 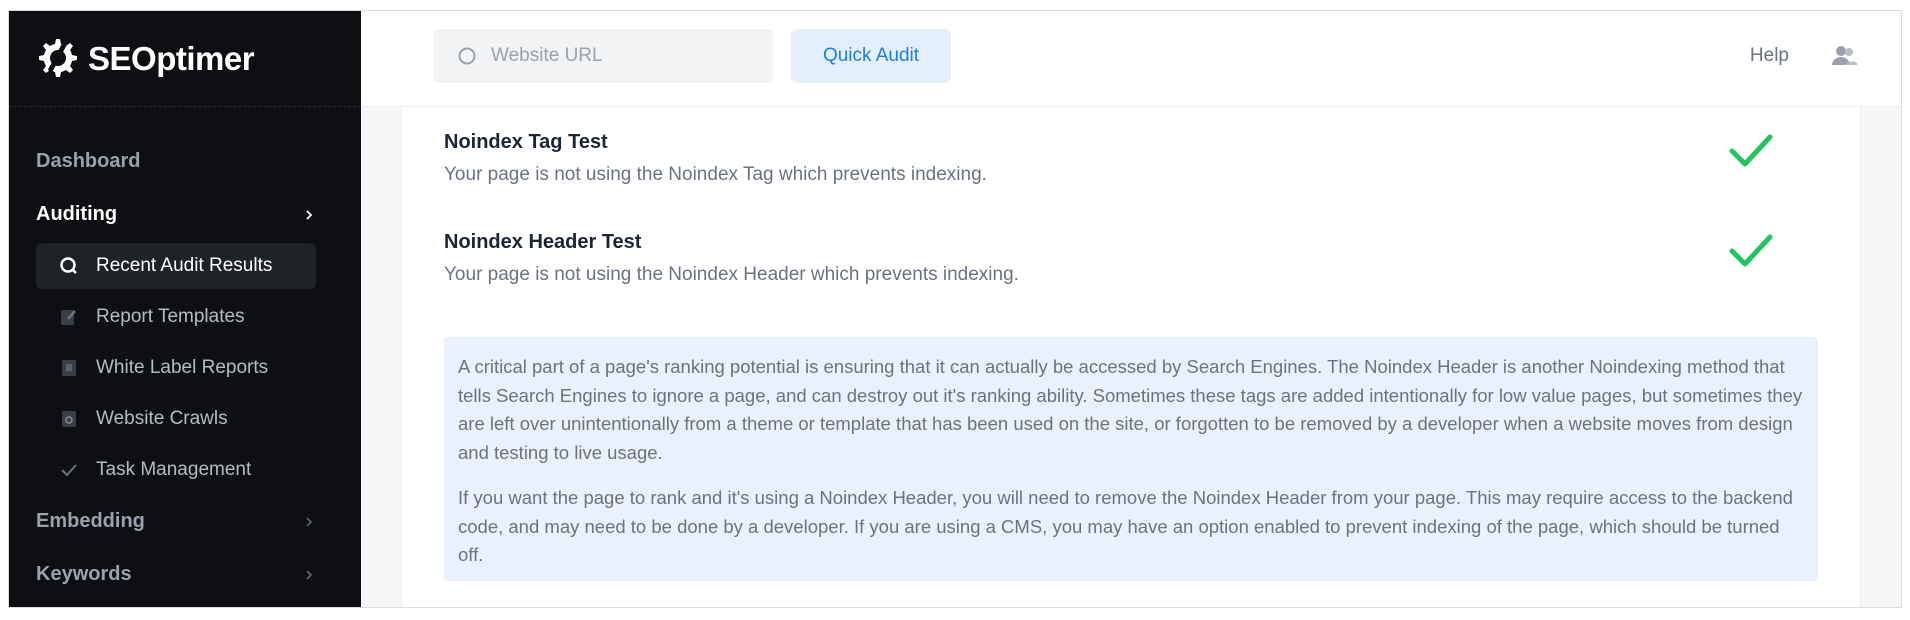 I want to click on sidebar-section-keywords: Keywords, so click(x=185, y=574).